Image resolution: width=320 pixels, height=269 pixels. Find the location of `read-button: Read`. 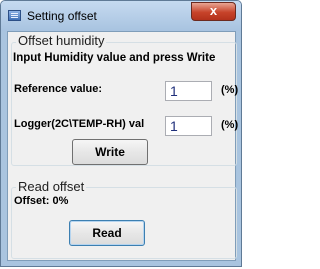

read-button: Read is located at coordinates (107, 233).